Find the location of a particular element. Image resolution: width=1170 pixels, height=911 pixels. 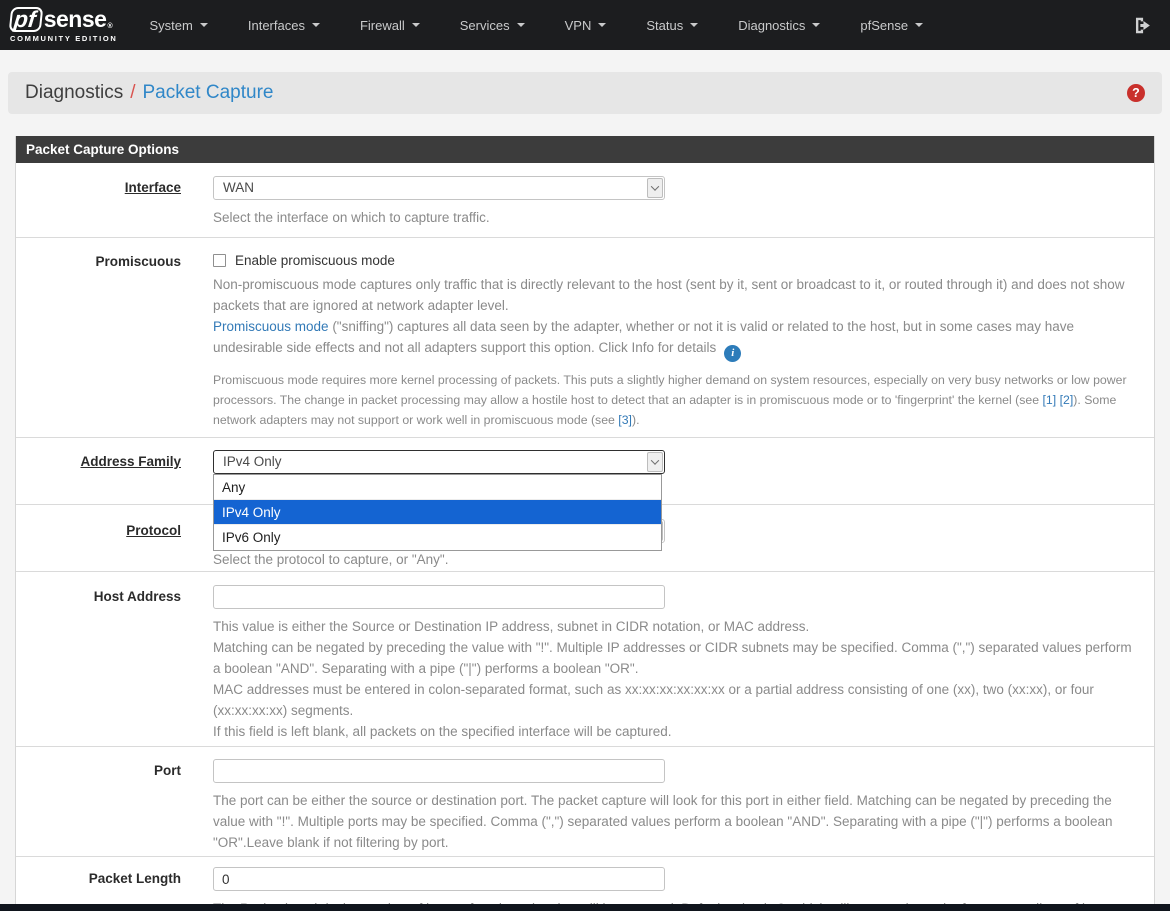

reference-link-3: [3] is located at coordinates (625, 420).